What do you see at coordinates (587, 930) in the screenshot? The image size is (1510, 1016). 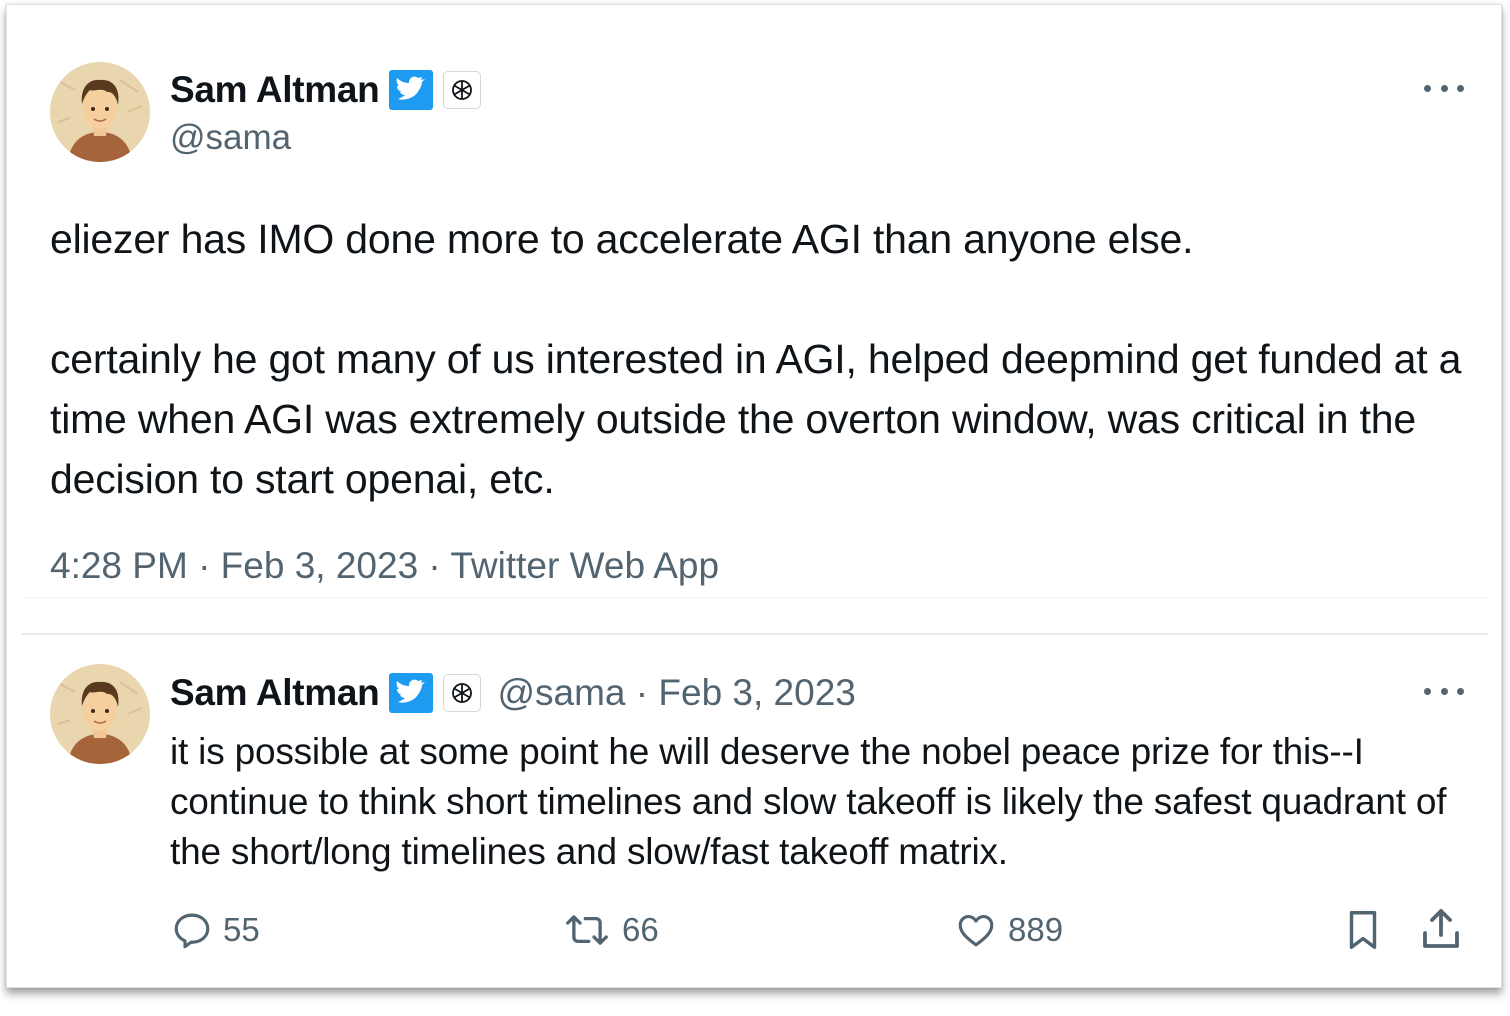 I see `retweet-icon` at bounding box center [587, 930].